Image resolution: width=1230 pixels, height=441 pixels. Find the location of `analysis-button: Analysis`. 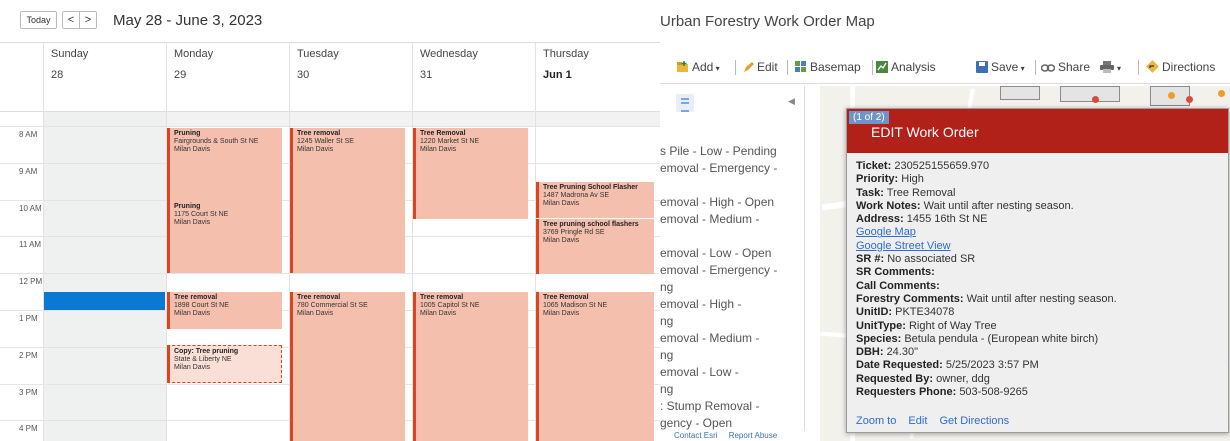

analysis-button: Analysis is located at coordinates (906, 68).